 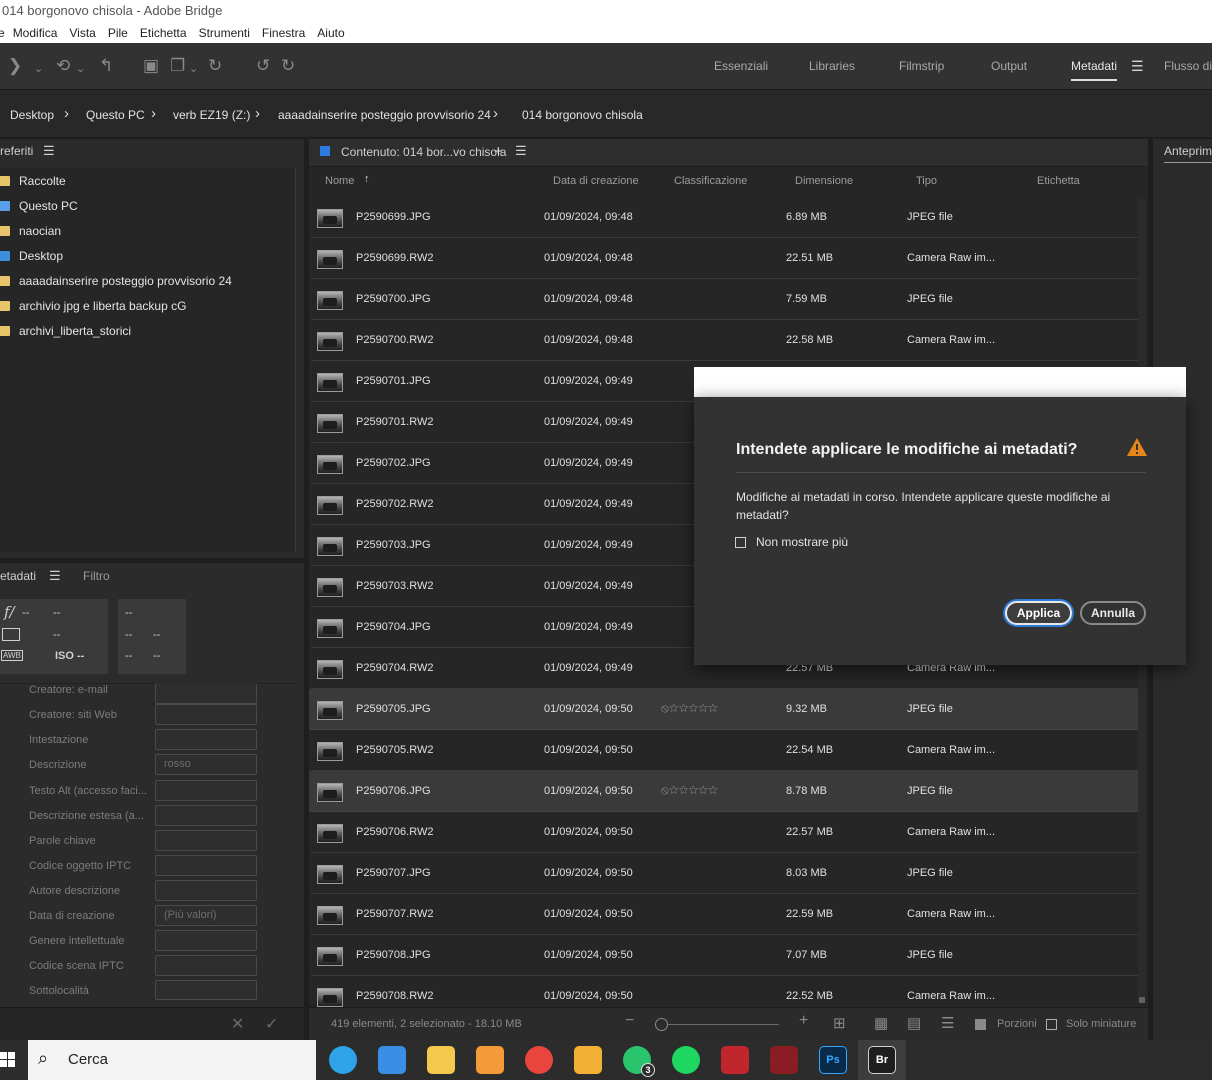 I want to click on windows-start-icon, so click(x=9, y=1060).